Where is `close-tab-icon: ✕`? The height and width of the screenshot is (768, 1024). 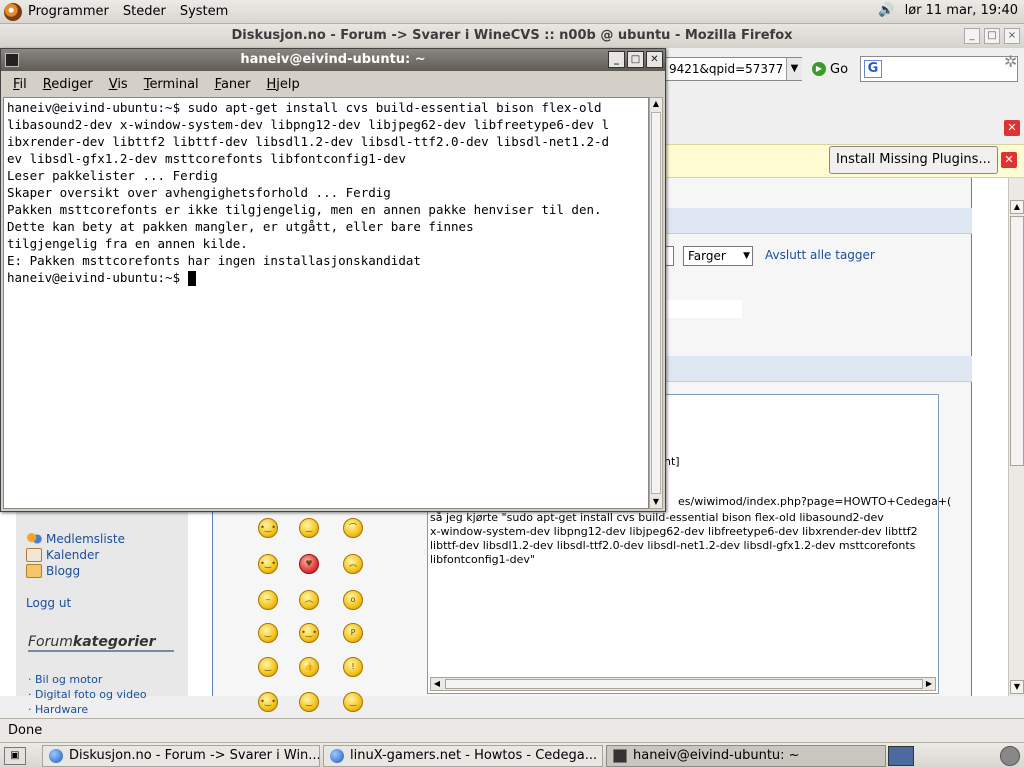 close-tab-icon: ✕ is located at coordinates (1012, 128).